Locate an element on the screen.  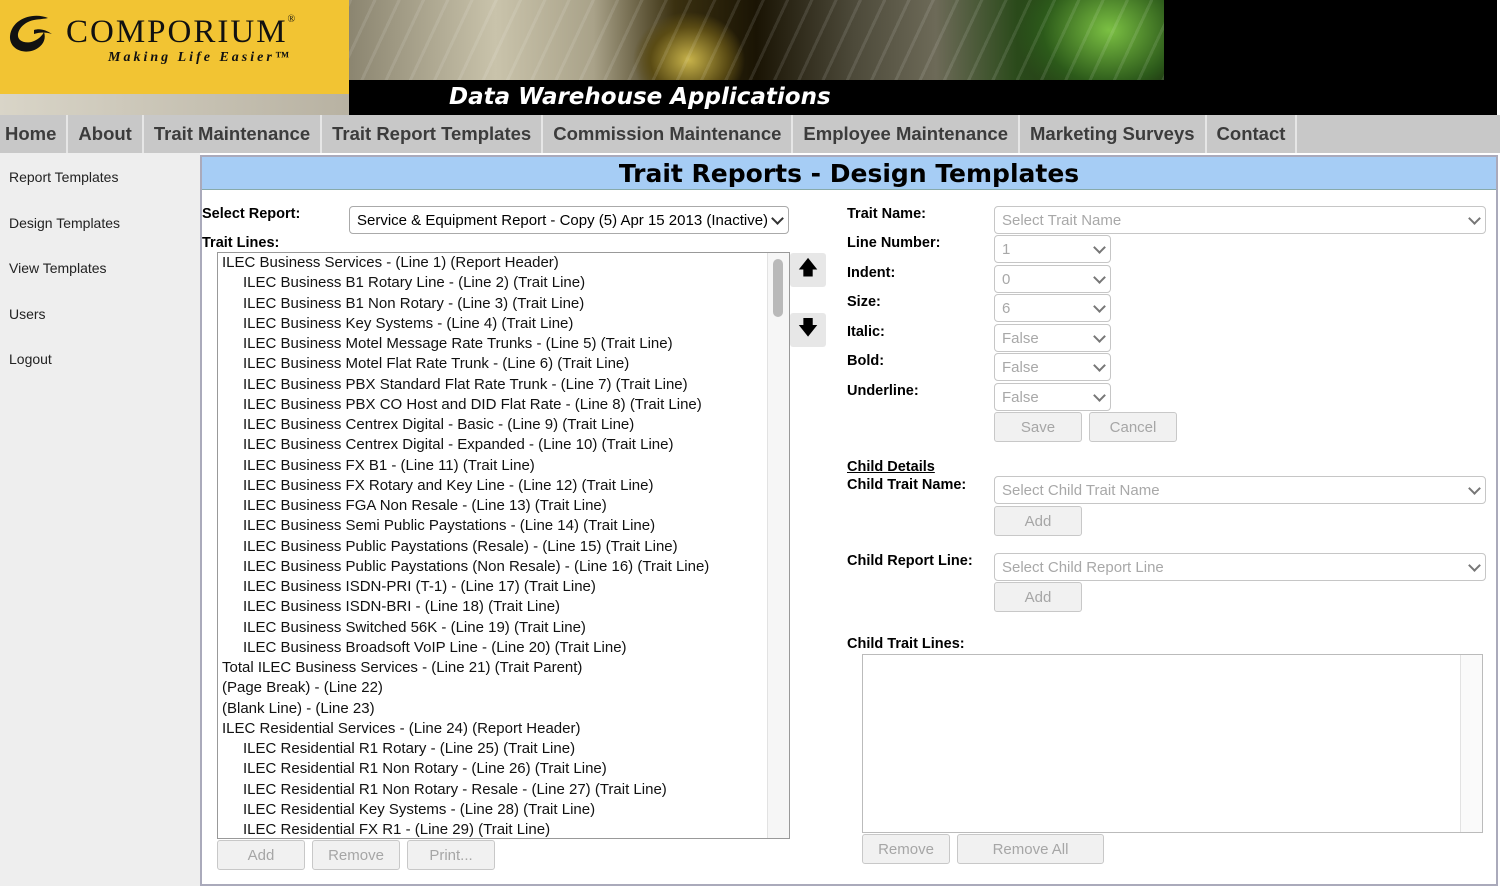
nav-about: About is located at coordinates (106, 134).